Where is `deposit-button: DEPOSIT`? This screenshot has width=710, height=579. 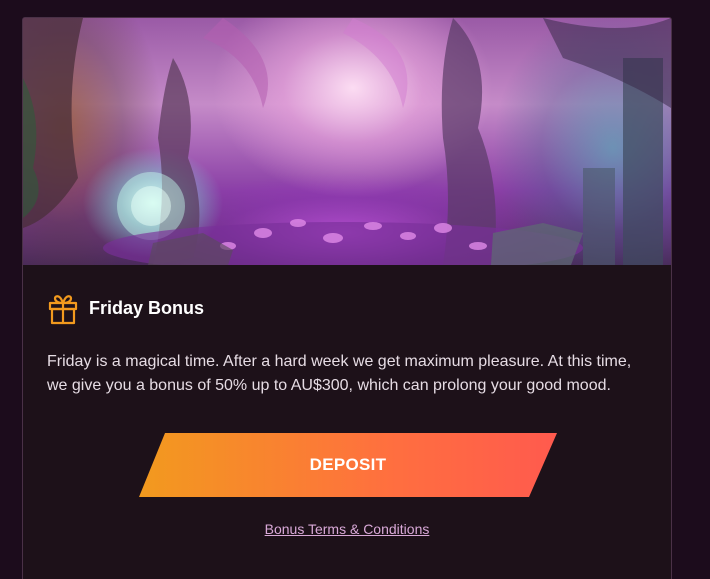 deposit-button: DEPOSIT is located at coordinates (348, 465).